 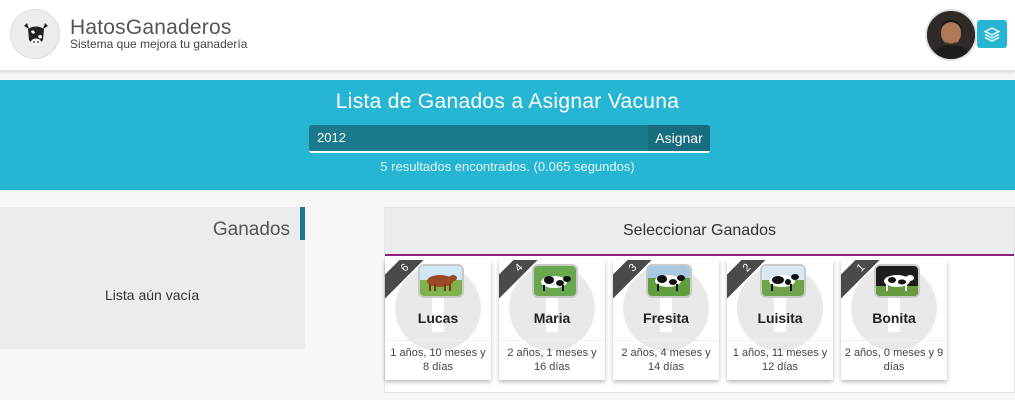 I want to click on user-photo, so click(x=951, y=35).